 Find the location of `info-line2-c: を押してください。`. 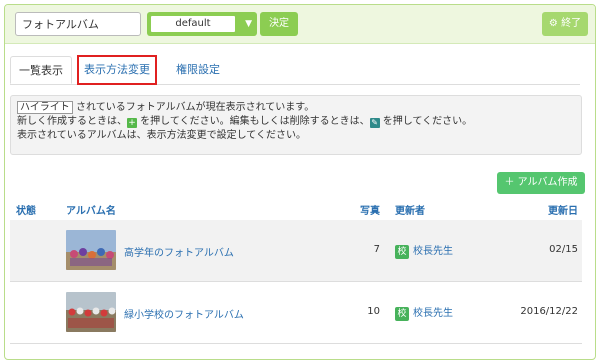

info-line2-c: を押してください。 is located at coordinates (426, 121).